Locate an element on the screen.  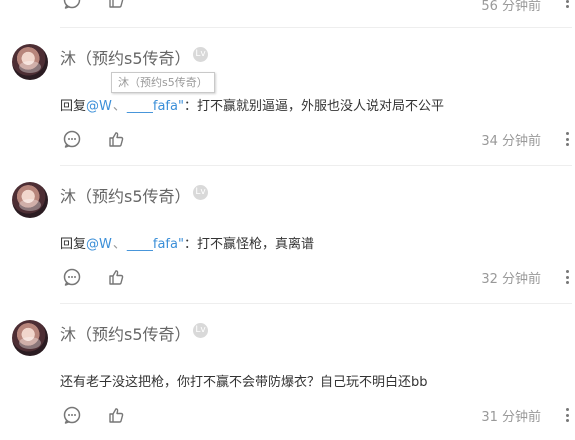
comment-time: 56 分钟前 is located at coordinates (511, 7).